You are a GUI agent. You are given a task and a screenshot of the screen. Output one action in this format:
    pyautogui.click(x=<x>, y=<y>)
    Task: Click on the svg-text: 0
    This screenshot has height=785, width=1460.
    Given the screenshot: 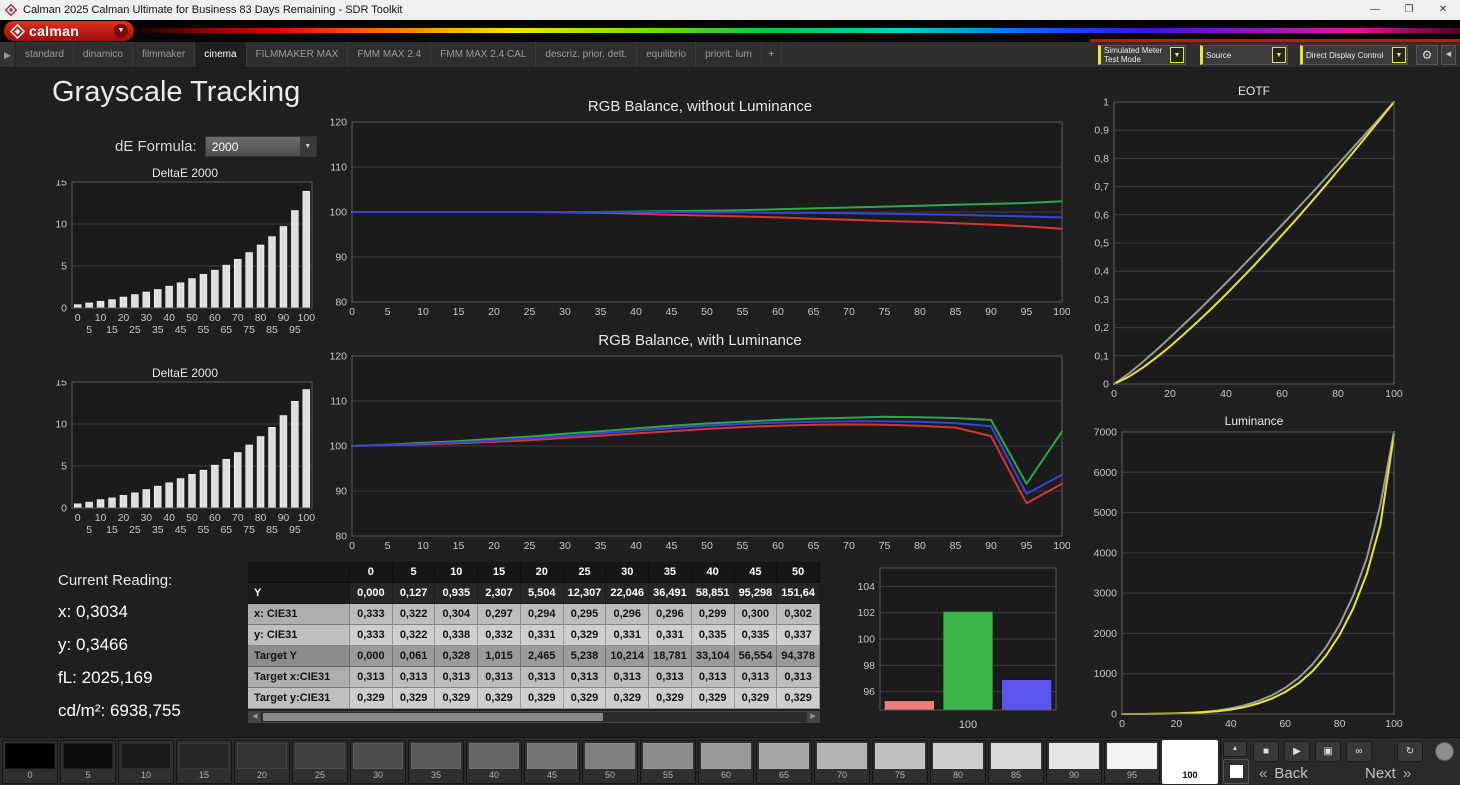 What is the action you would take?
    pyautogui.click(x=78, y=518)
    